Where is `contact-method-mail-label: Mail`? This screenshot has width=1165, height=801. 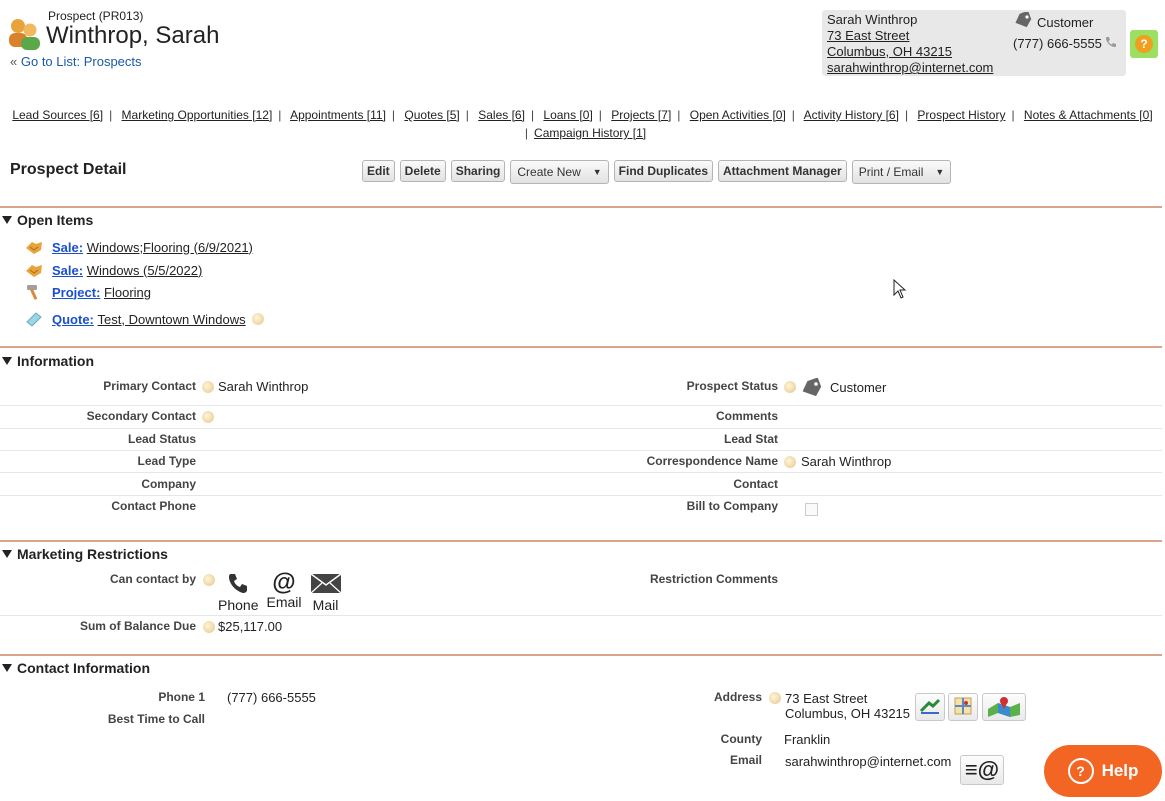
contact-method-mail-label: Mail is located at coordinates (325, 605).